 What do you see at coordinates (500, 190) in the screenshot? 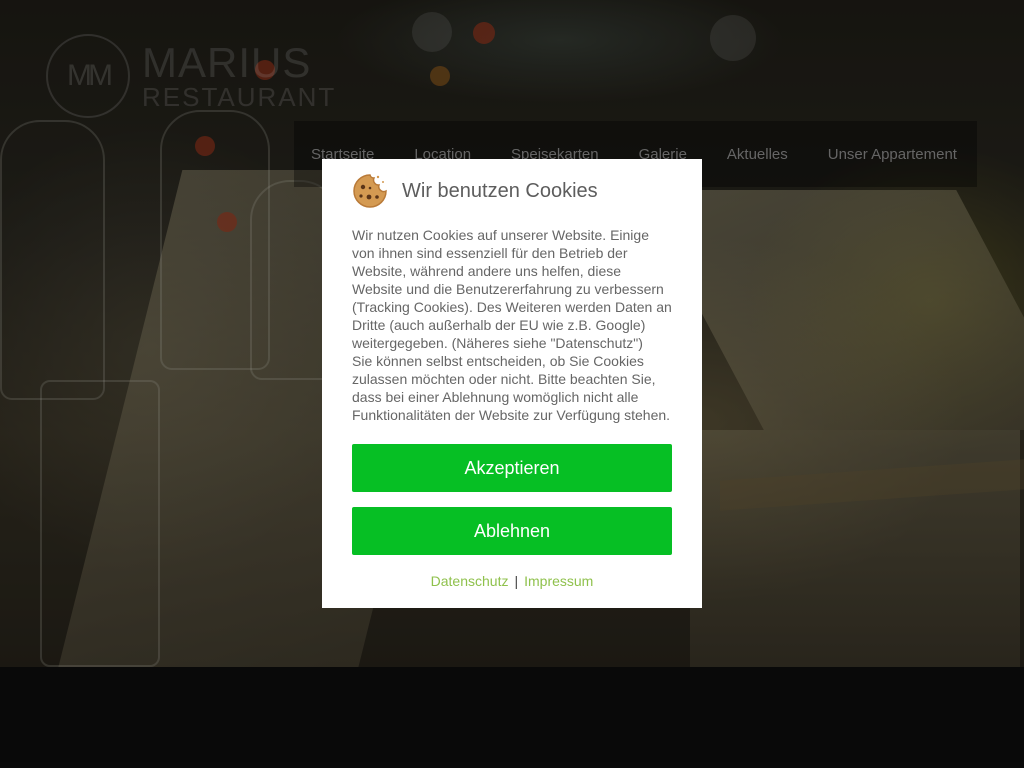
I see `dialog-title: Wir benutzen Cookies` at bounding box center [500, 190].